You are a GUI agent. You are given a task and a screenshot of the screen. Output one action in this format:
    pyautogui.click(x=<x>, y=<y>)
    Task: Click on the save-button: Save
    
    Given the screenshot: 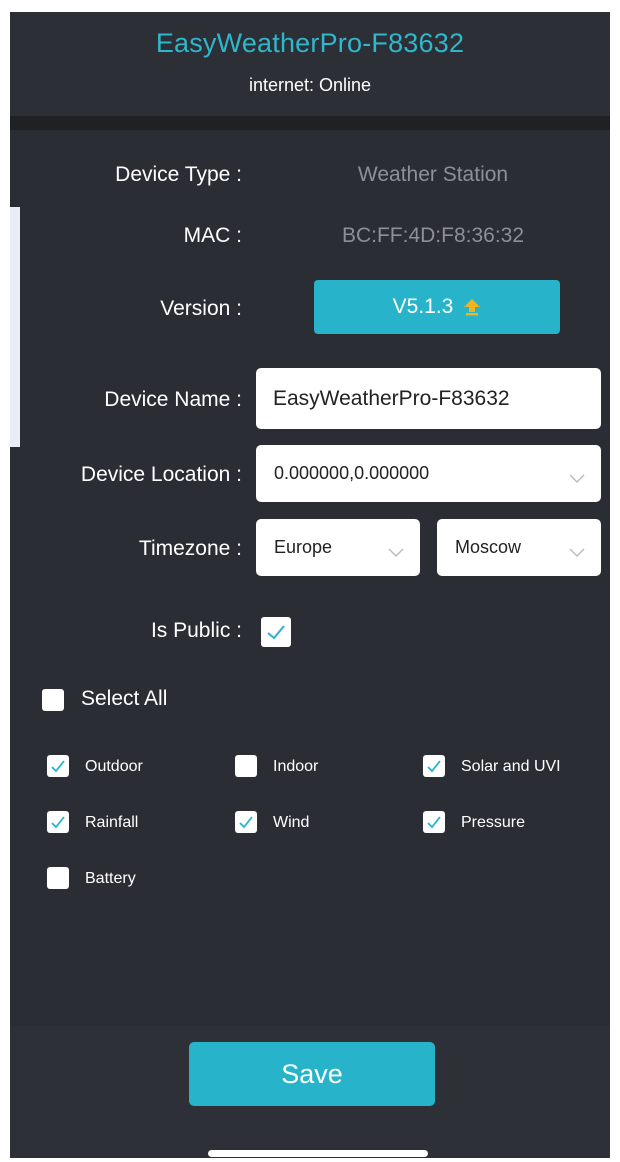 What is the action you would take?
    pyautogui.click(x=312, y=1074)
    